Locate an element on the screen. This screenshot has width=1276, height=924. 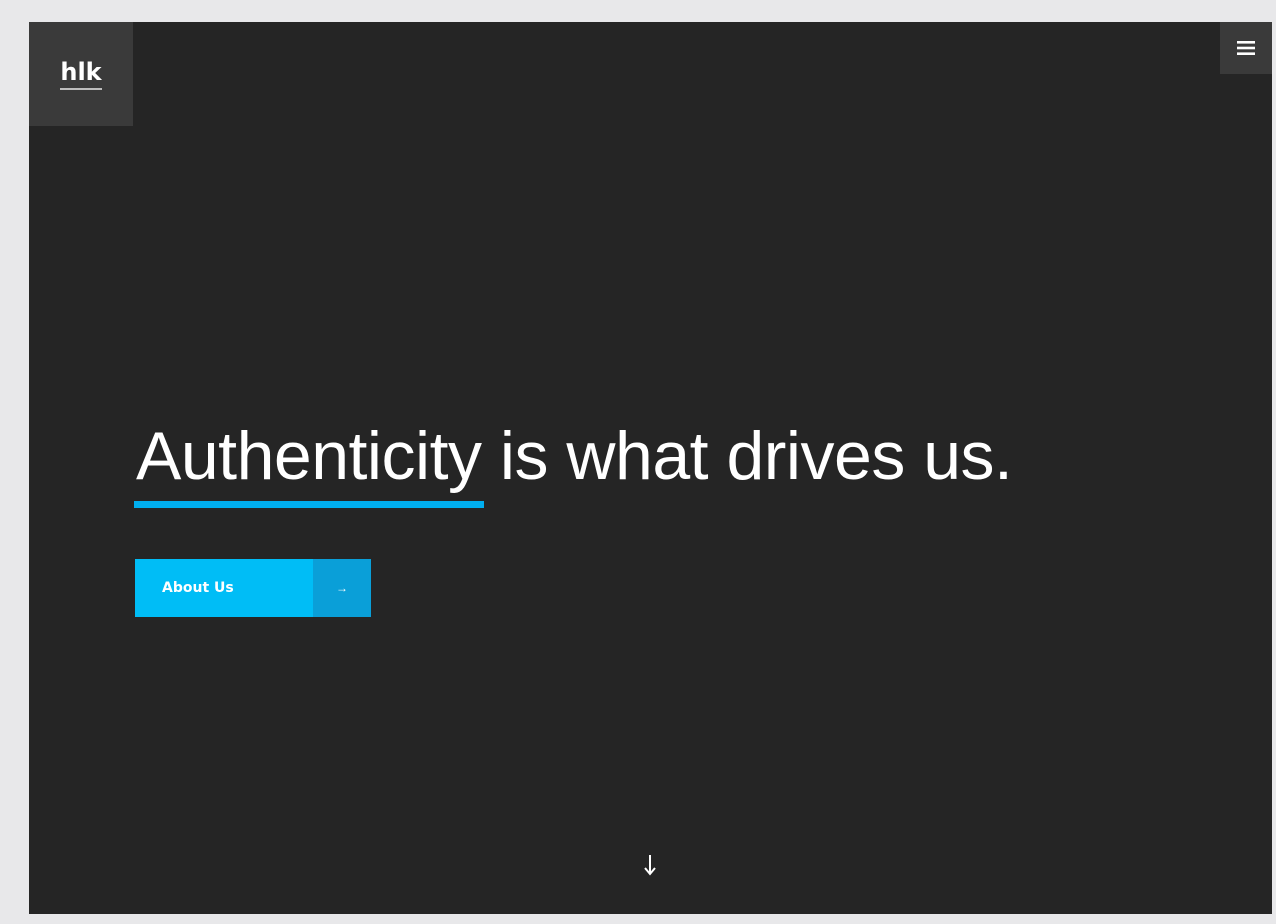
headline-accent-word: Authenticity is located at coordinates (309, 463).